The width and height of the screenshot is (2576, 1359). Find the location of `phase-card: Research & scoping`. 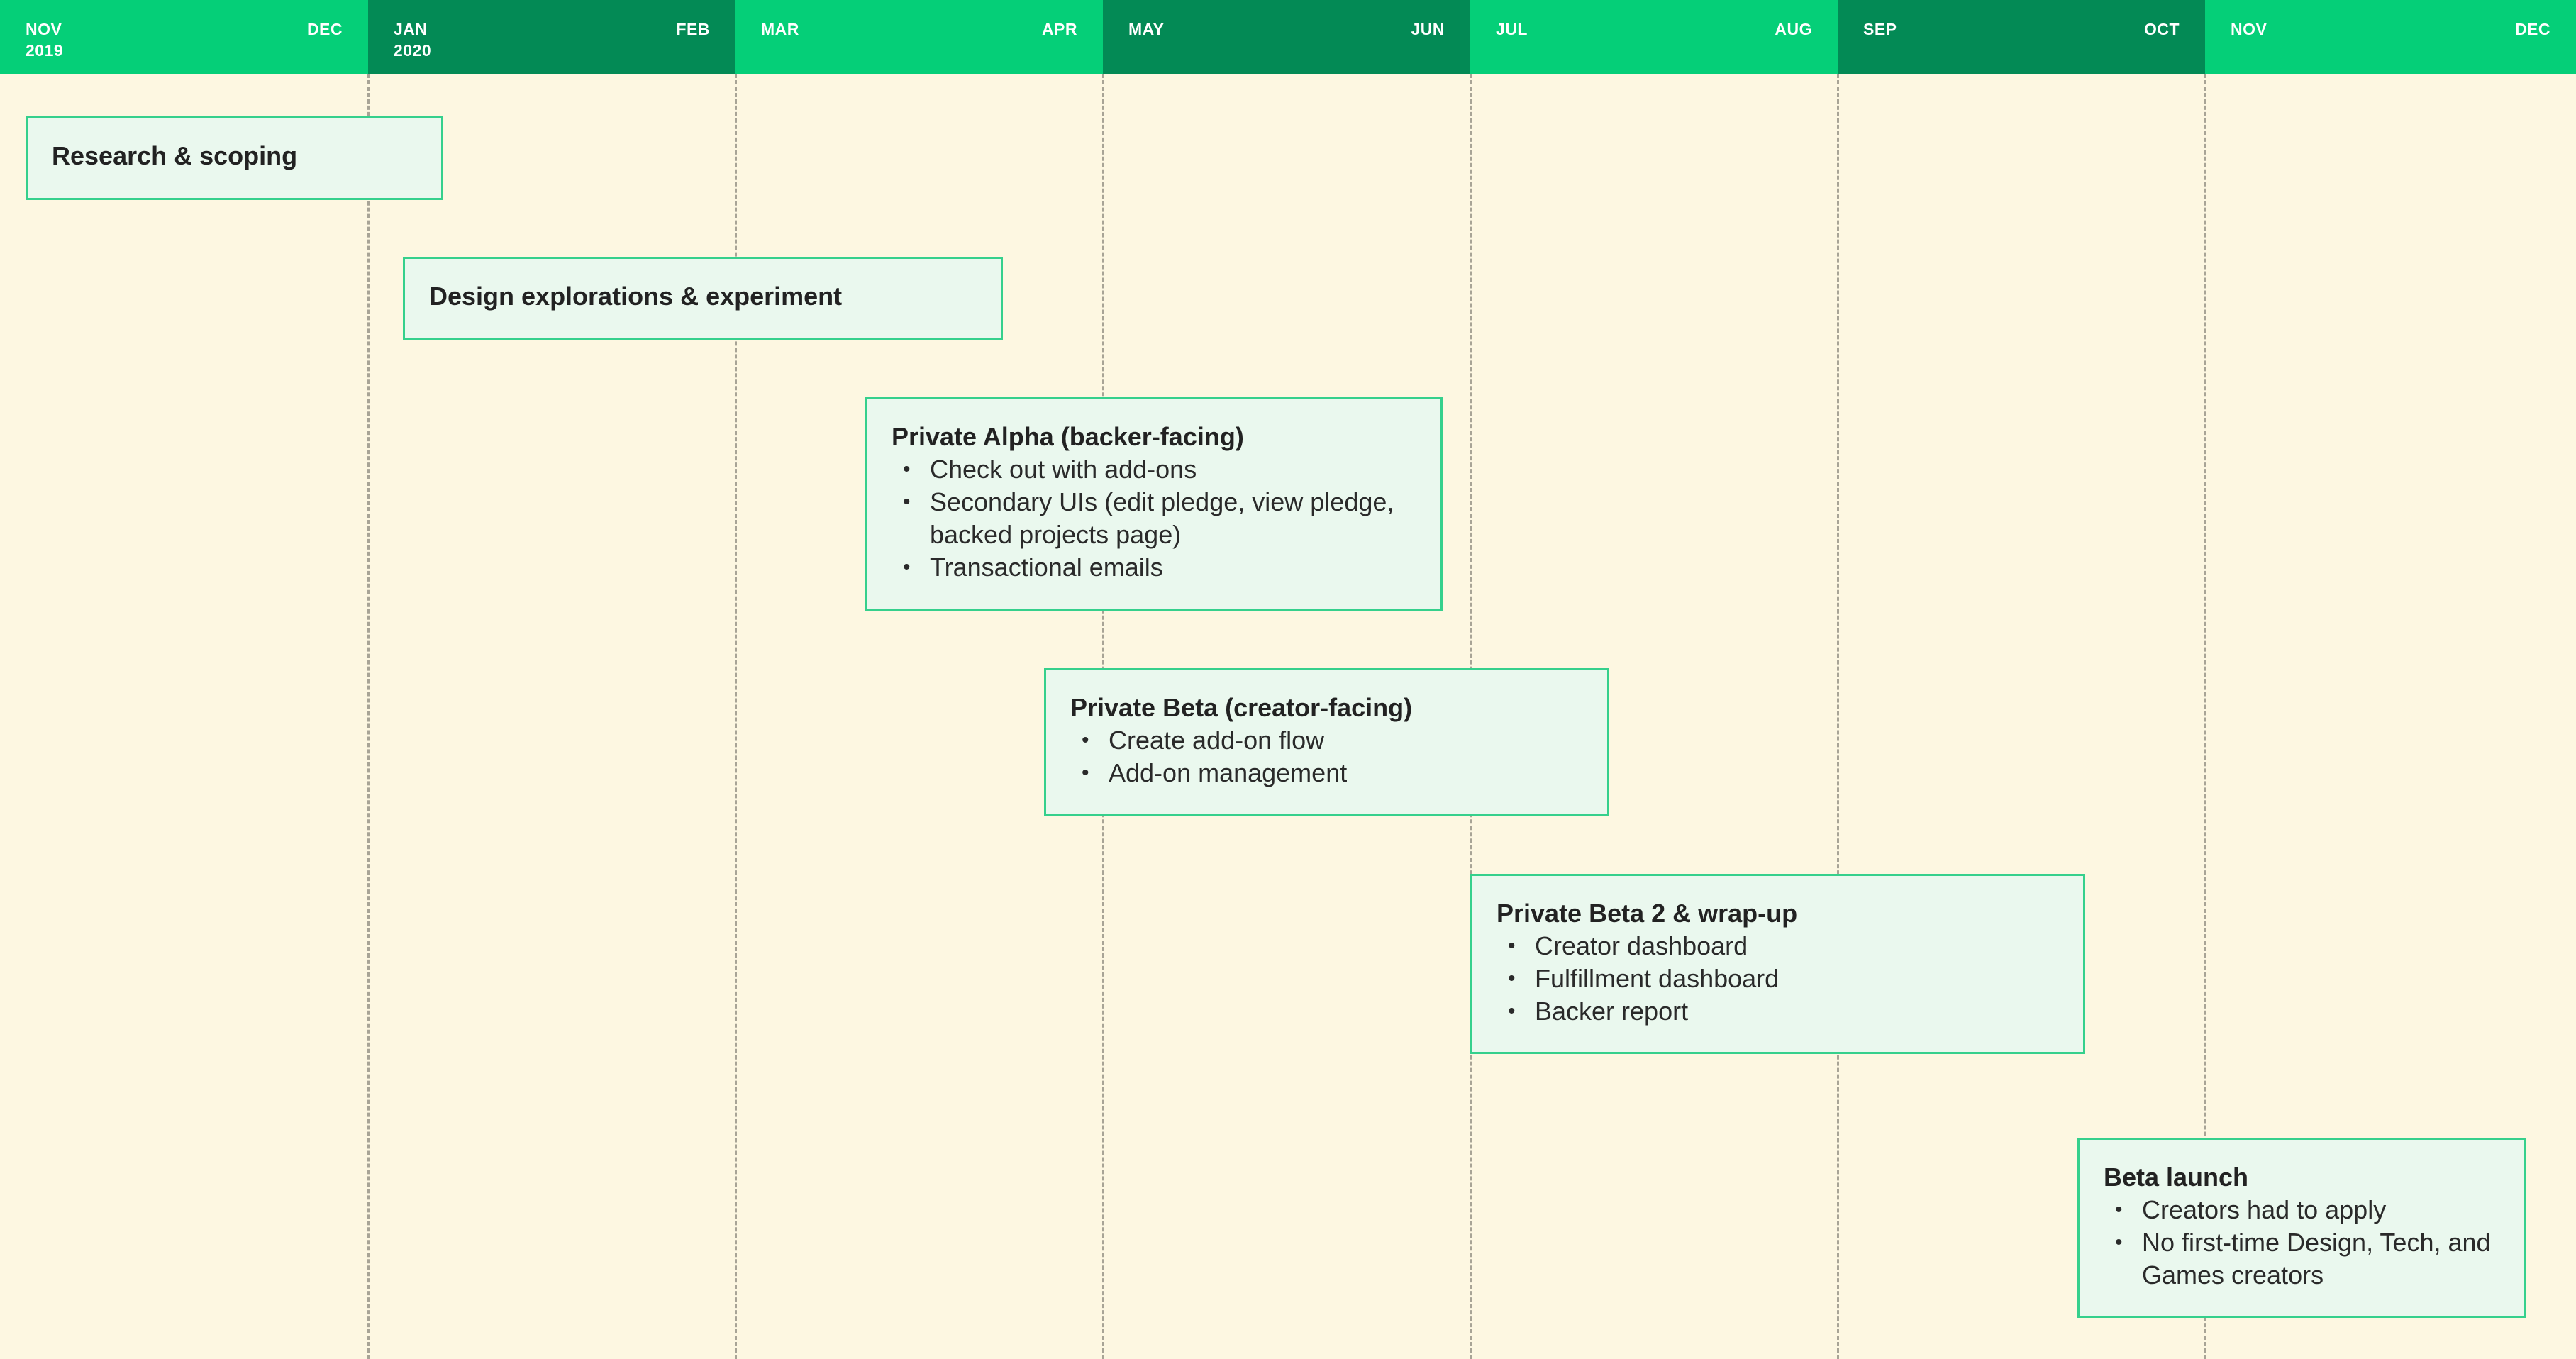

phase-card: Research & scoping is located at coordinates (235, 158).